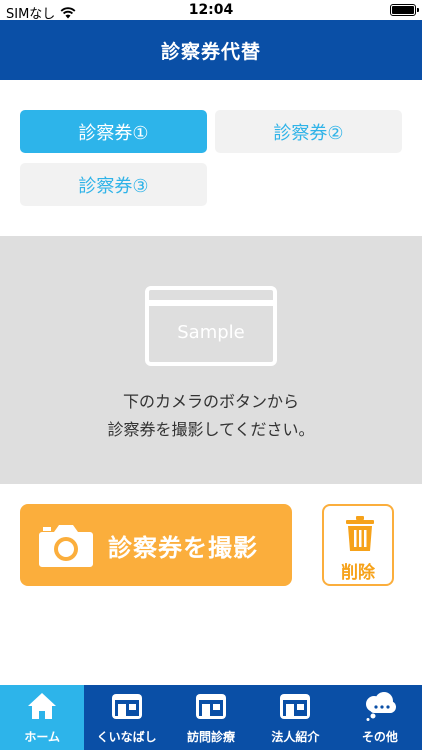  Describe the element at coordinates (211, 737) in the screenshot. I see `tabbar-label-home-visit: 訪問診療` at that location.